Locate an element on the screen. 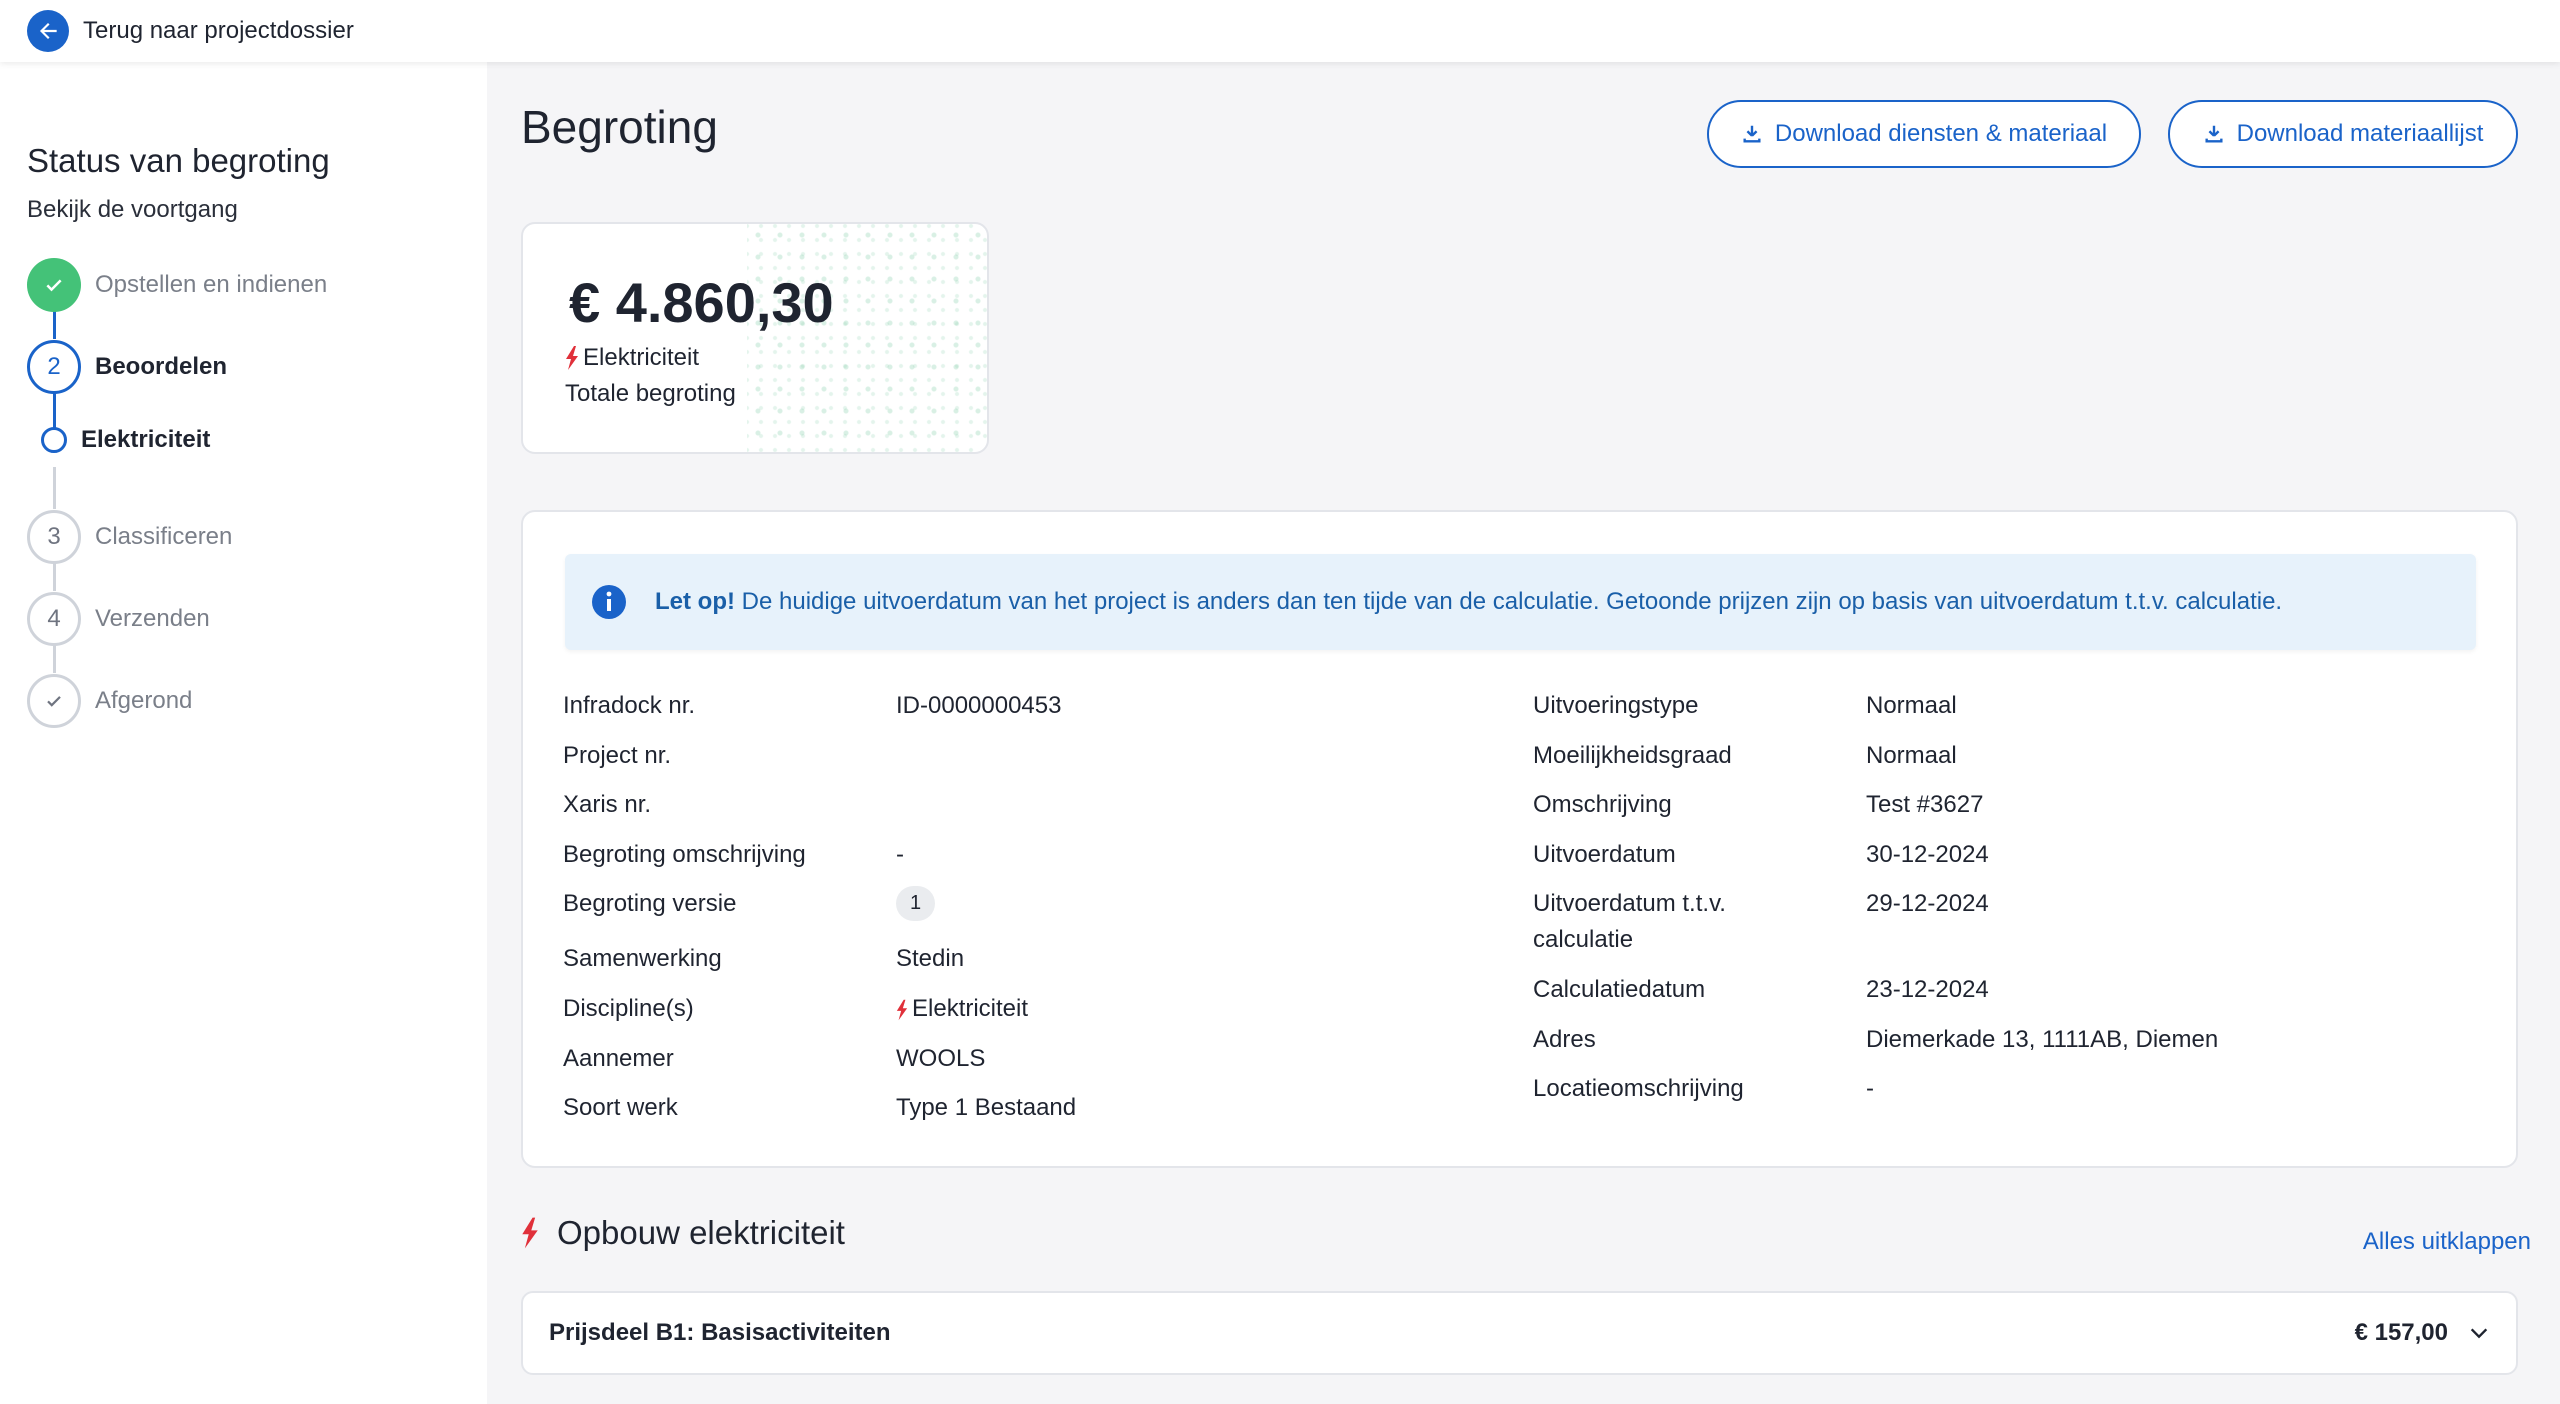 The width and height of the screenshot is (2560, 1404). step-beoordelen: 2 Beoordelen is located at coordinates (127, 367).